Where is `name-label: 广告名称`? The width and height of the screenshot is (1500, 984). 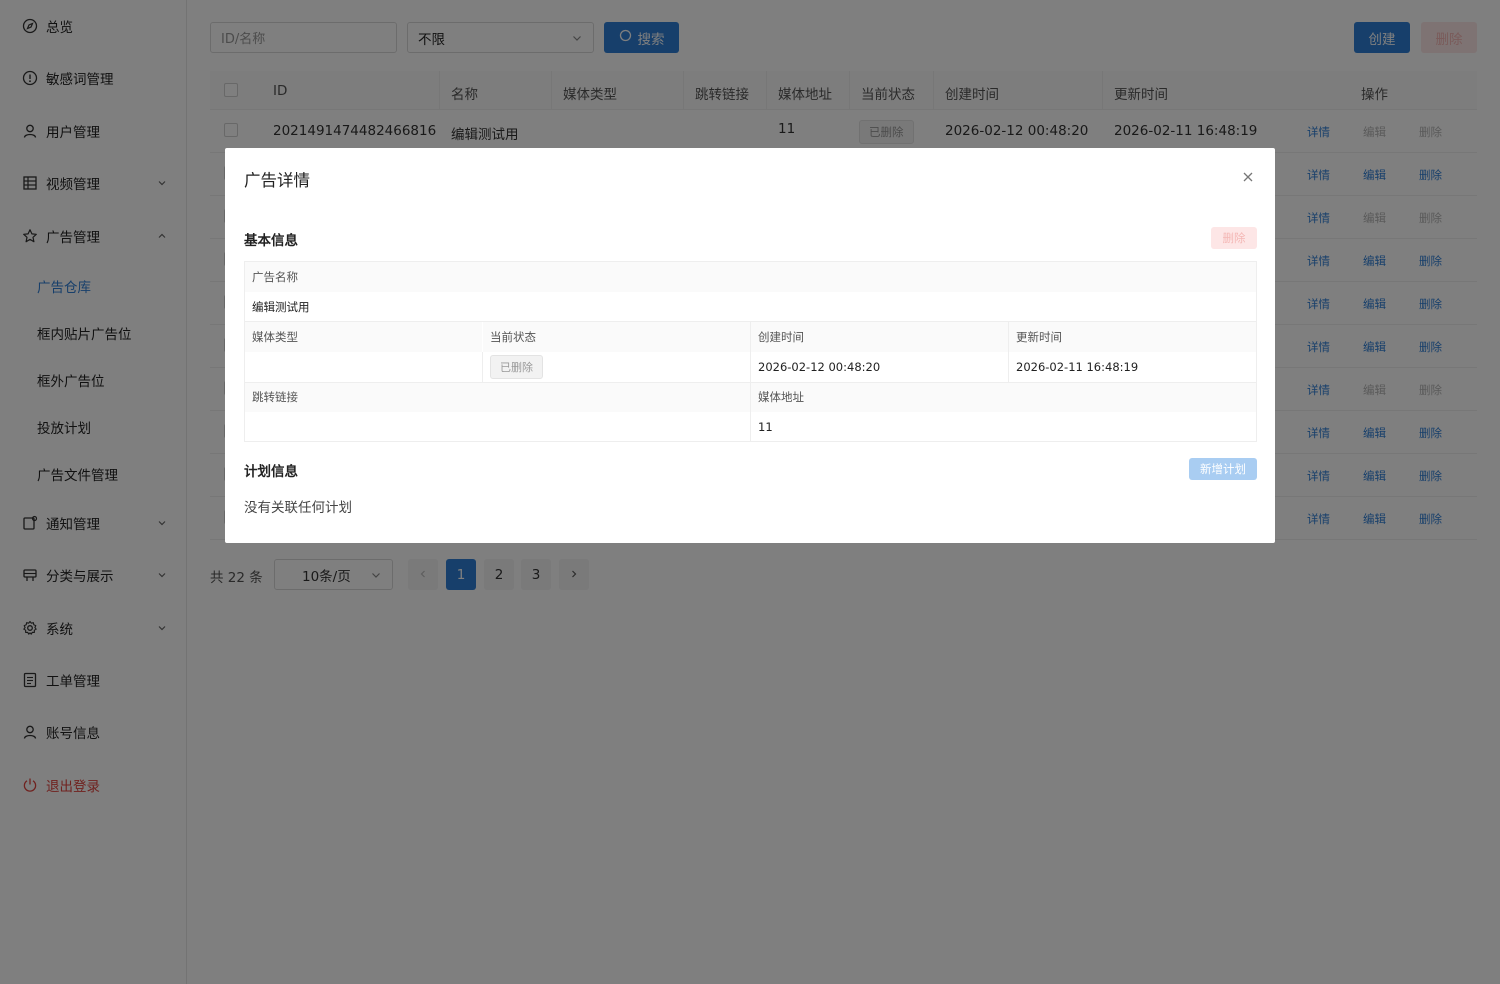 name-label: 广告名称 is located at coordinates (750, 277).